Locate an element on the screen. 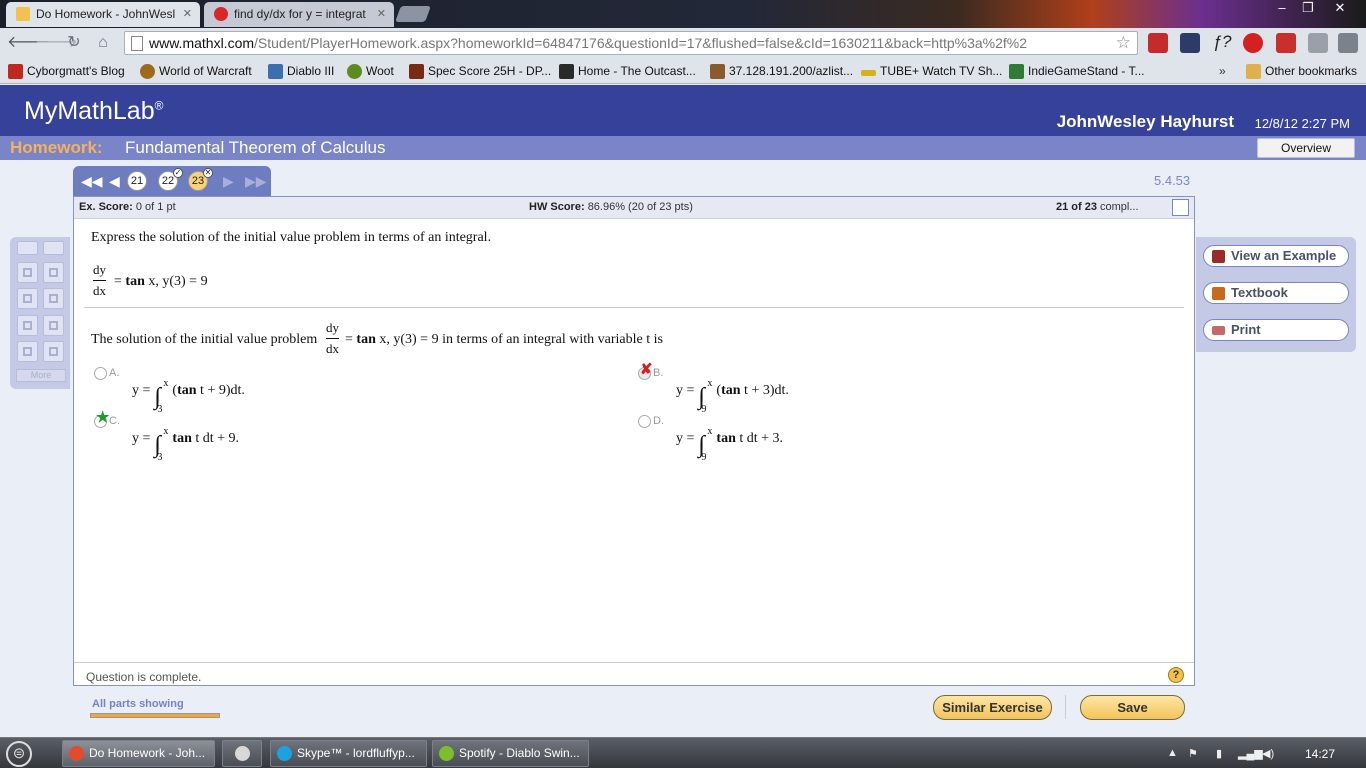 This screenshot has height=768, width=1366. power-extension-icon is located at coordinates (1253, 43).